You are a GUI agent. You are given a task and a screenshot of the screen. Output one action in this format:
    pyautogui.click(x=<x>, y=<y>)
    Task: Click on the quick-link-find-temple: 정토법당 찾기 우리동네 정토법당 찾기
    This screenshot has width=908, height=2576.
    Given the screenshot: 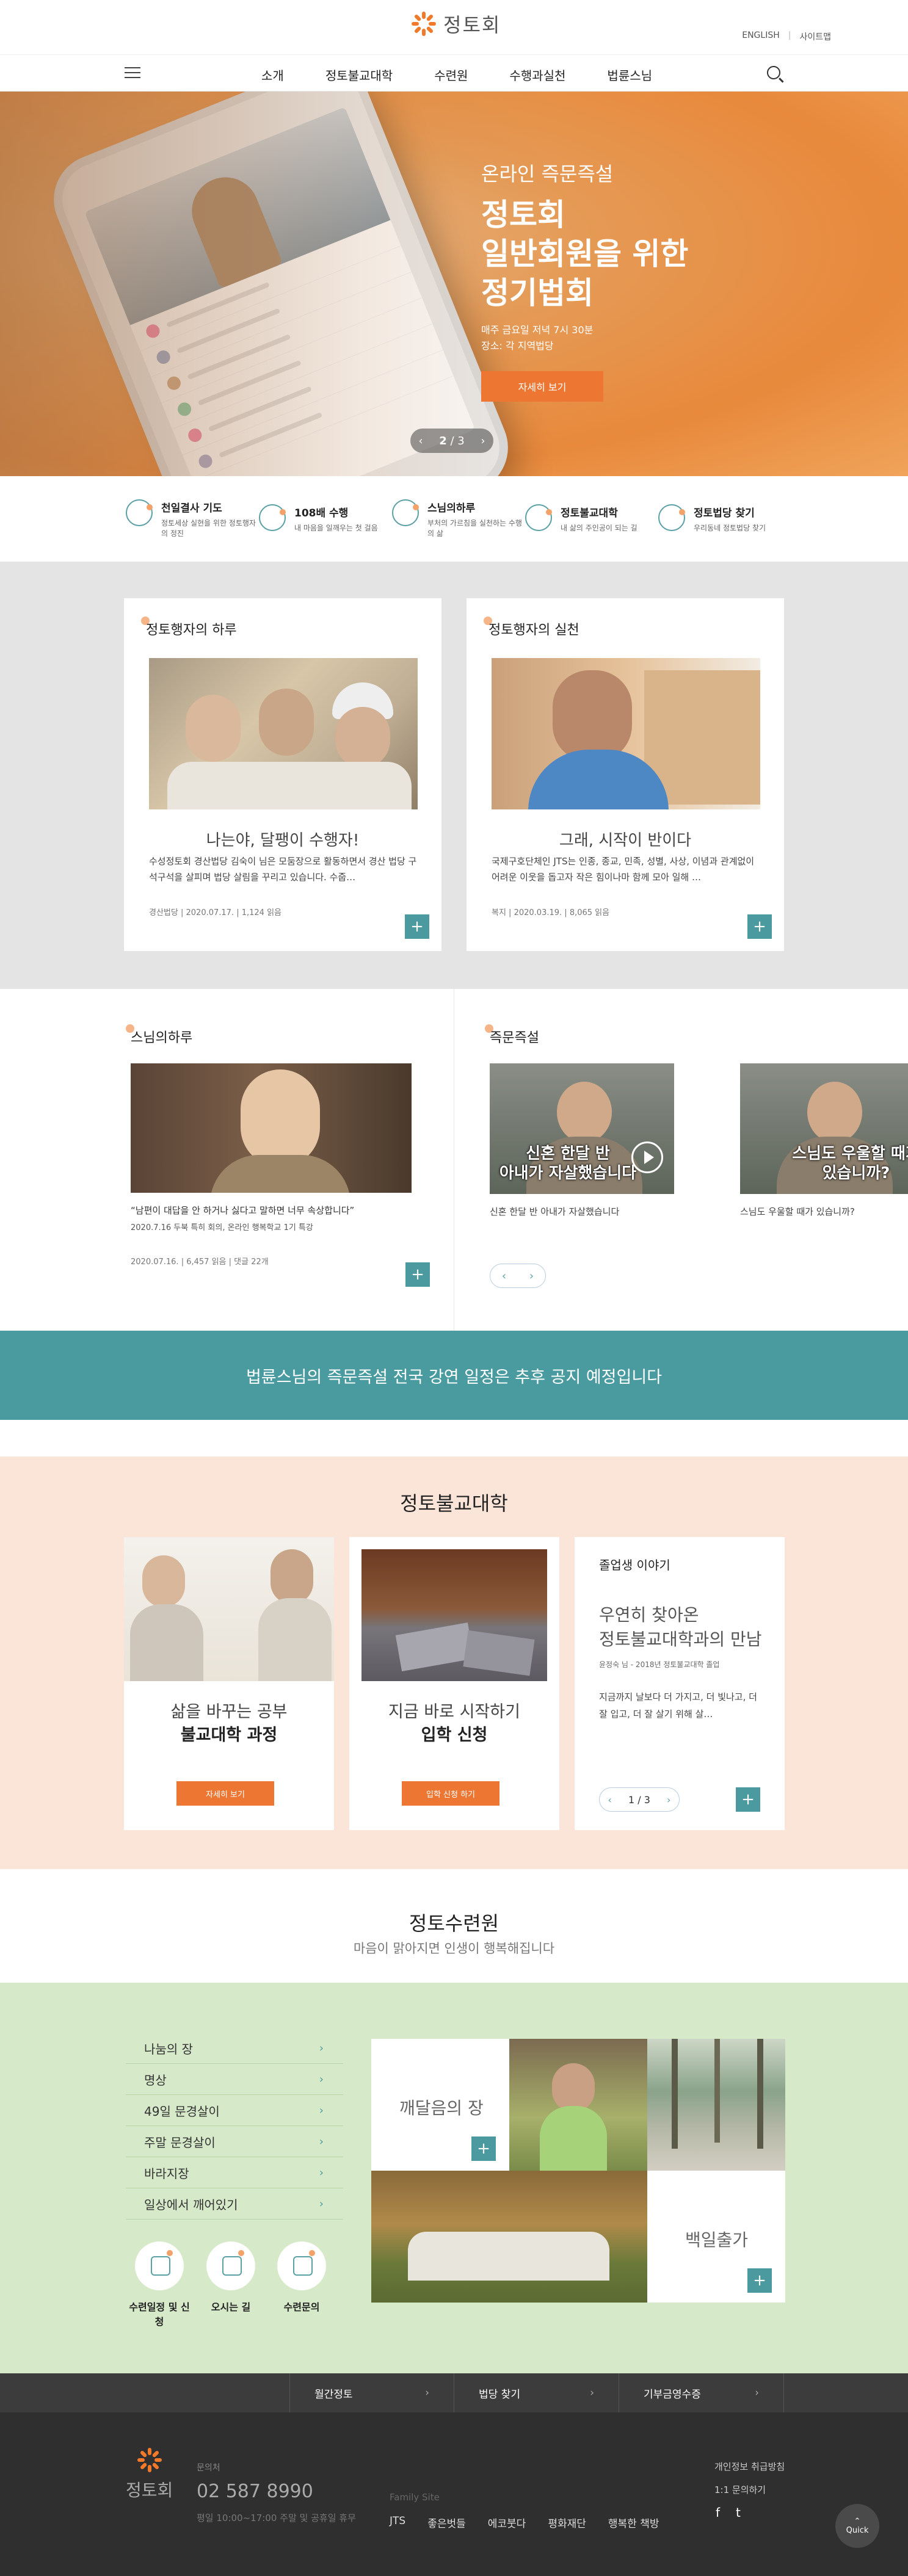 What is the action you would take?
    pyautogui.click(x=724, y=519)
    